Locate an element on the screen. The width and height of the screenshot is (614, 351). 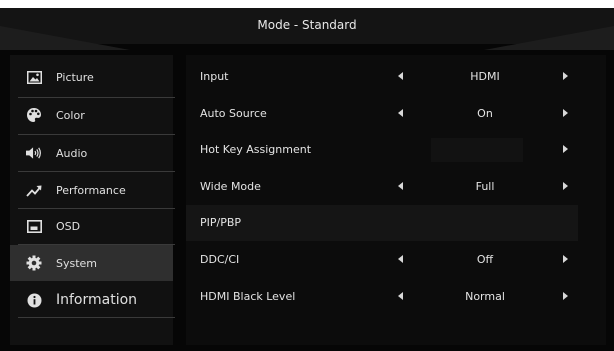
setting-value: HDMI is located at coordinates (485, 76).